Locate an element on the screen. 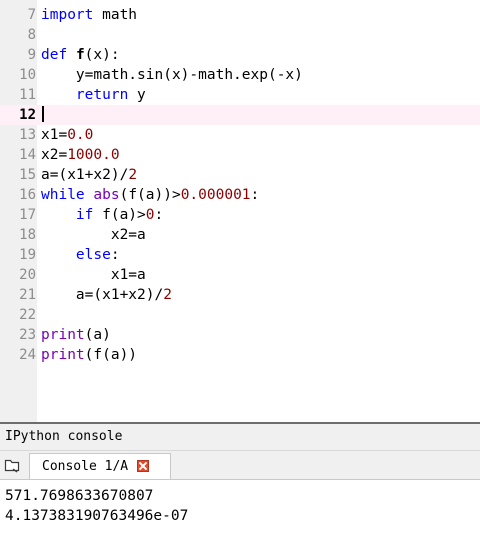  code-line: 7 import math is located at coordinates (240, 15).